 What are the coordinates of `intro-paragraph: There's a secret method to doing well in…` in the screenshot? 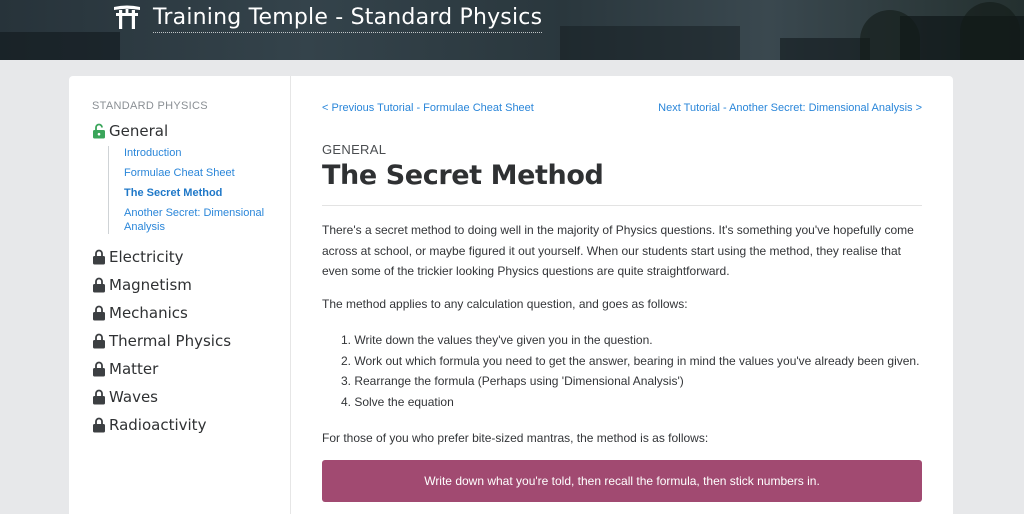 It's located at (618, 250).